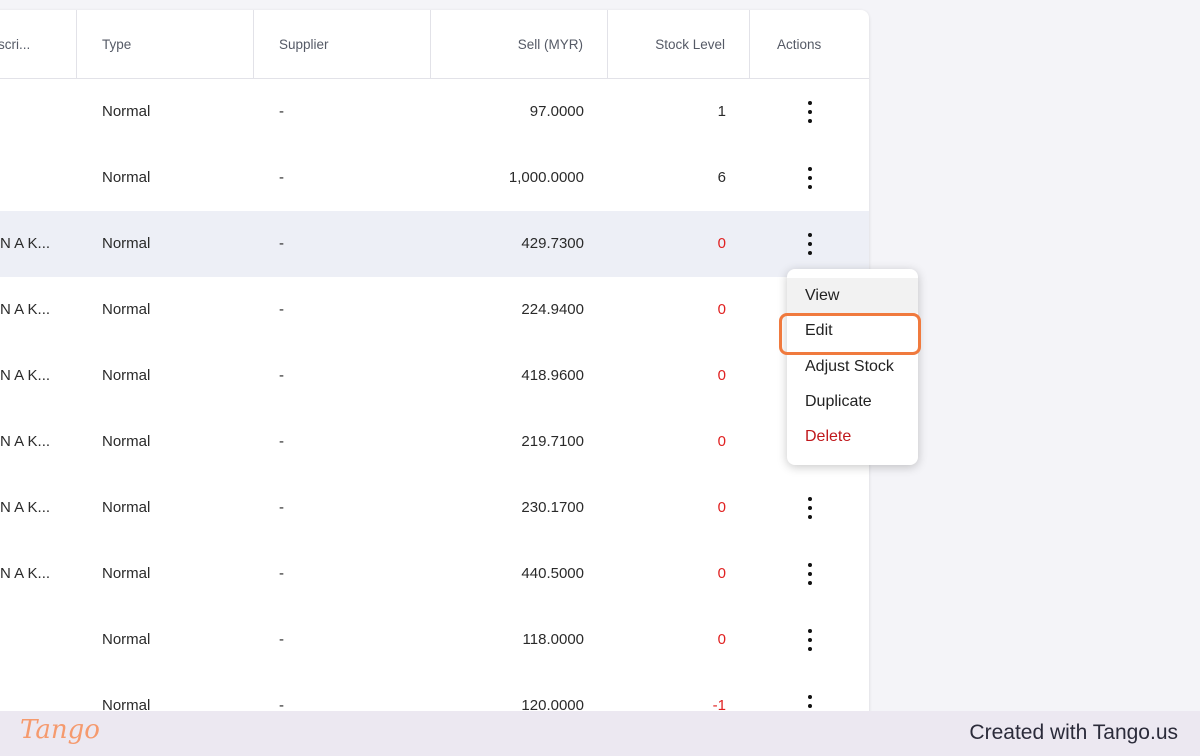 The image size is (1200, 756). What do you see at coordinates (799, 44) in the screenshot?
I see `col-header-actions: Actions` at bounding box center [799, 44].